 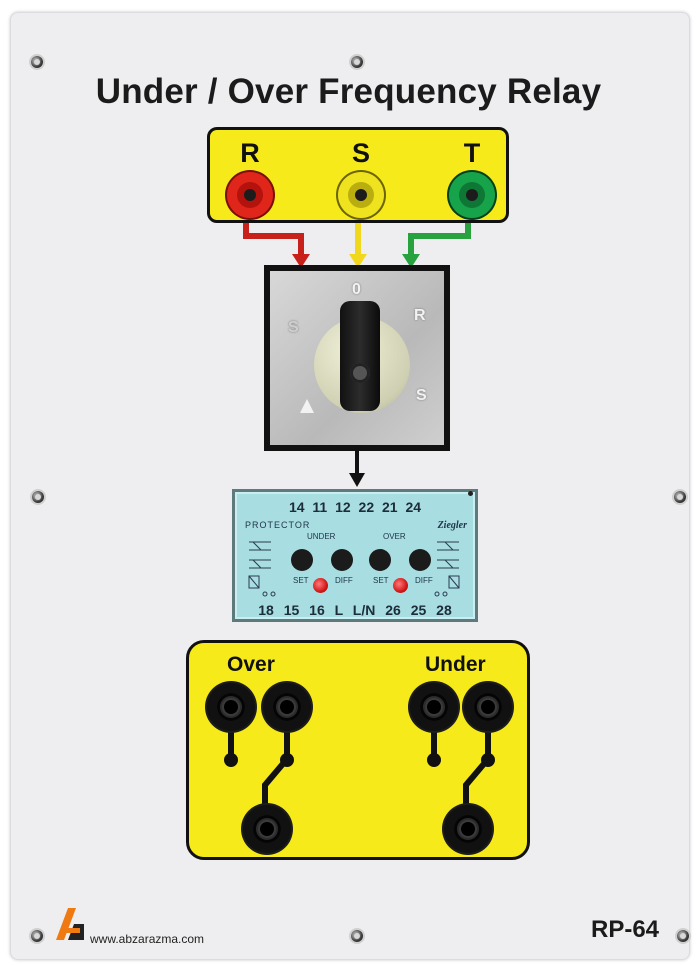 I want to click on relay-under-label: UNDER, so click(x=321, y=536).